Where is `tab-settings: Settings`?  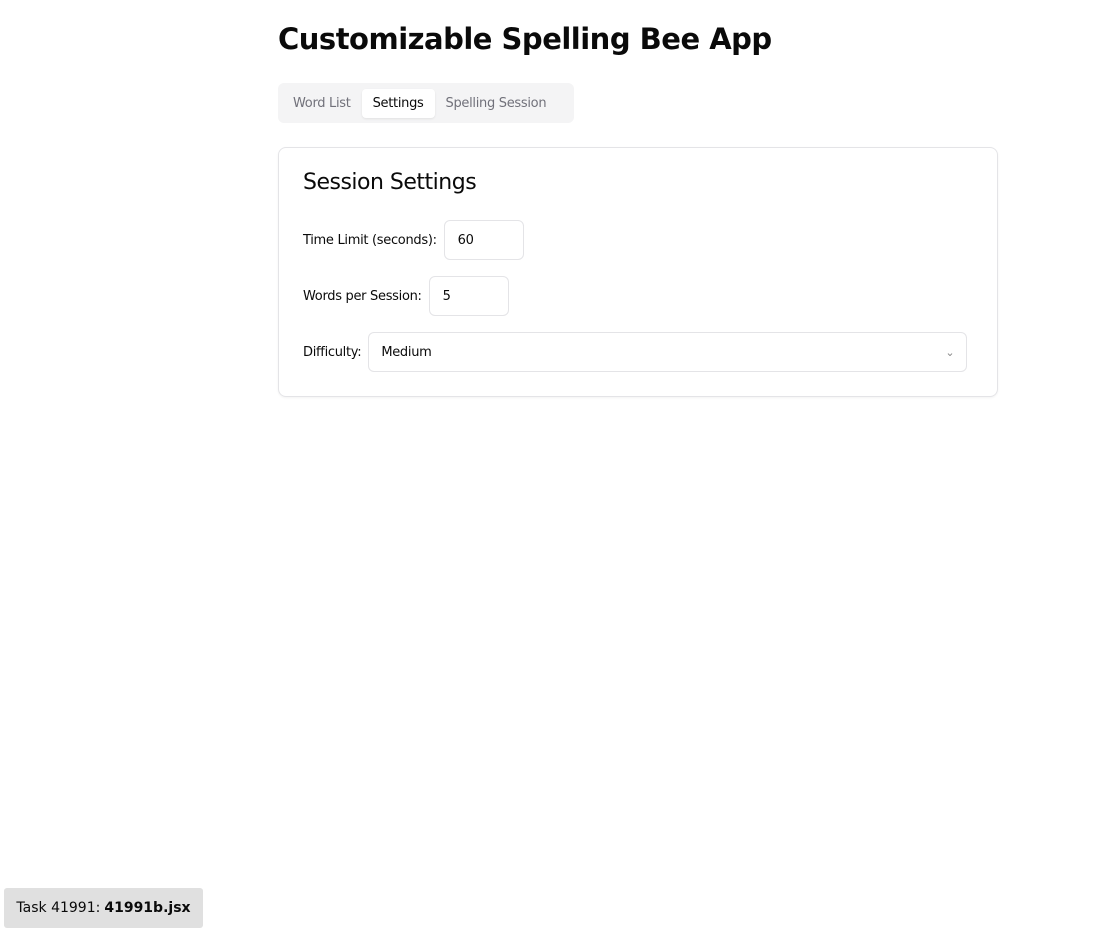 tab-settings: Settings is located at coordinates (398, 103).